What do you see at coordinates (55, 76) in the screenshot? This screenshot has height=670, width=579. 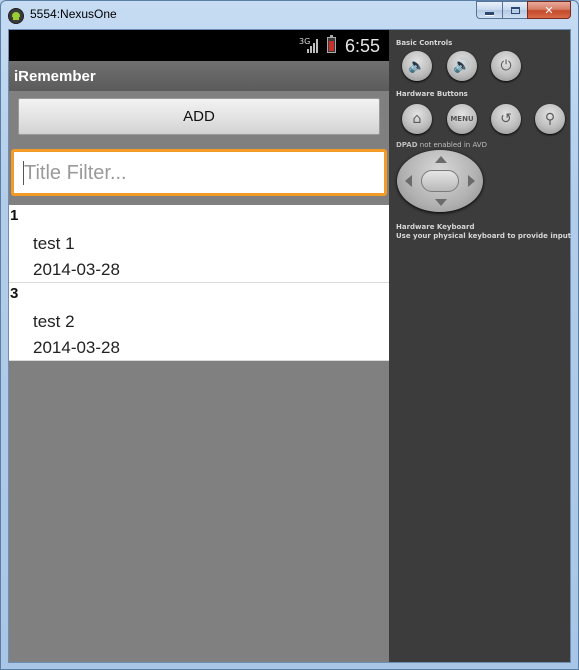 I see `app-title: iRemember` at bounding box center [55, 76].